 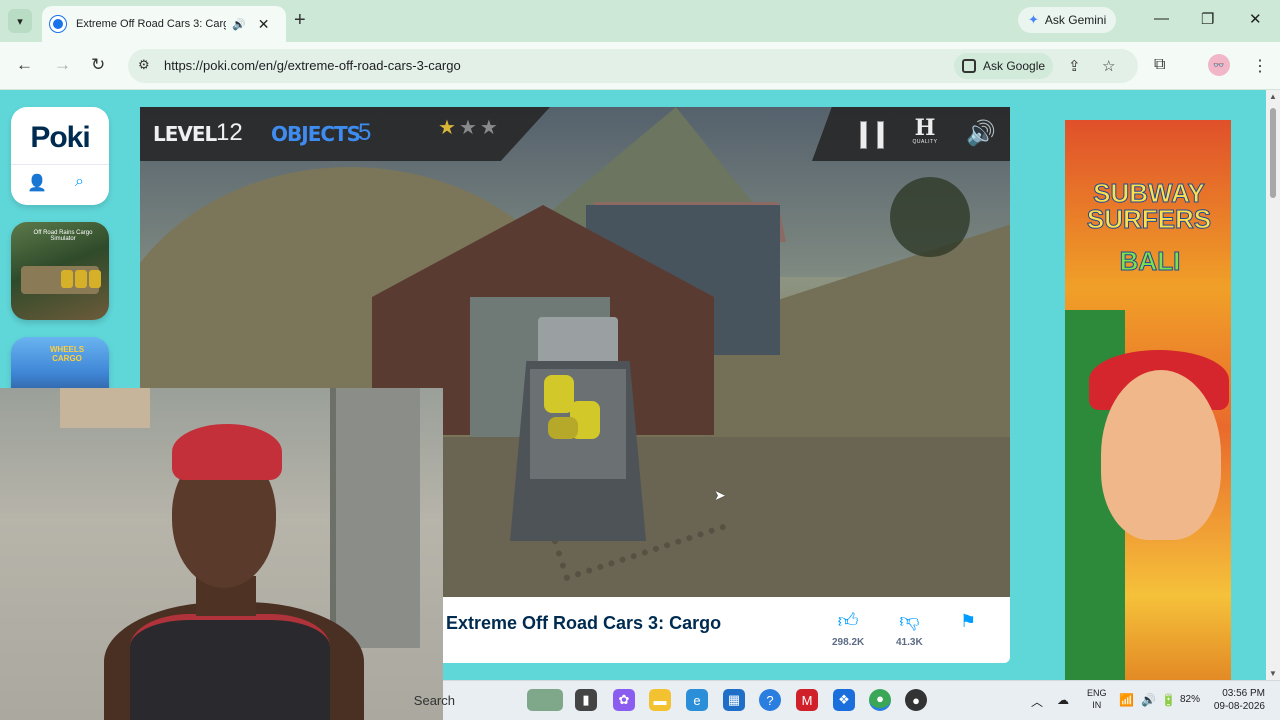 I want to click on taskbar-search: Search, so click(x=429, y=700).